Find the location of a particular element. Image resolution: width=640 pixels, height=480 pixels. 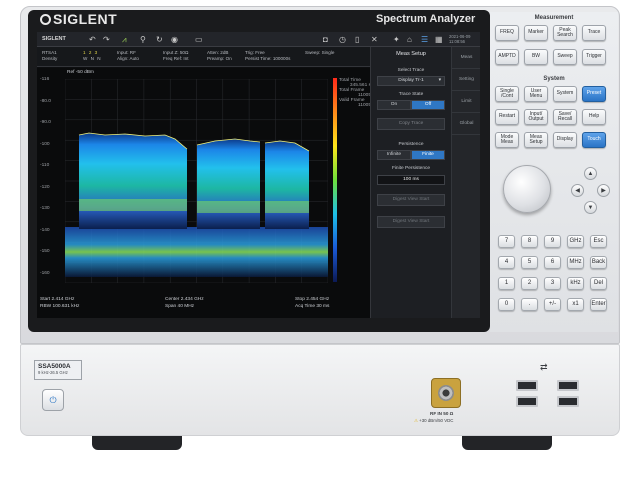

trace-state-off-button: Off is located at coordinates (428, 105).